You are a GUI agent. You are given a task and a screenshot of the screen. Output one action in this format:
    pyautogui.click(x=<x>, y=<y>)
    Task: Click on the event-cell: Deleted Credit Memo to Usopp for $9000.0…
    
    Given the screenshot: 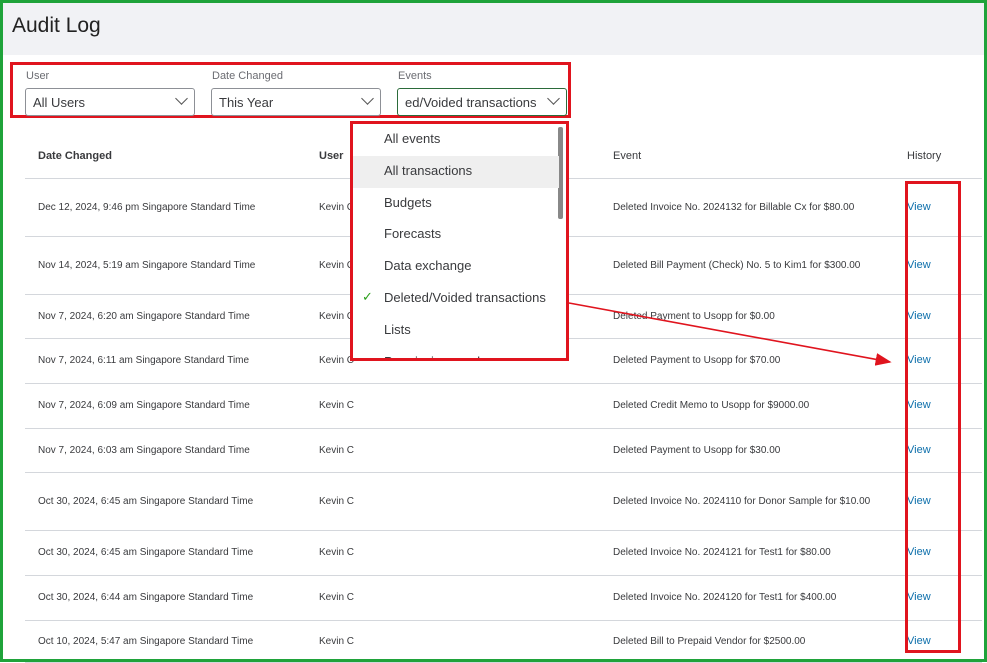 What is the action you would take?
    pyautogui.click(x=760, y=406)
    